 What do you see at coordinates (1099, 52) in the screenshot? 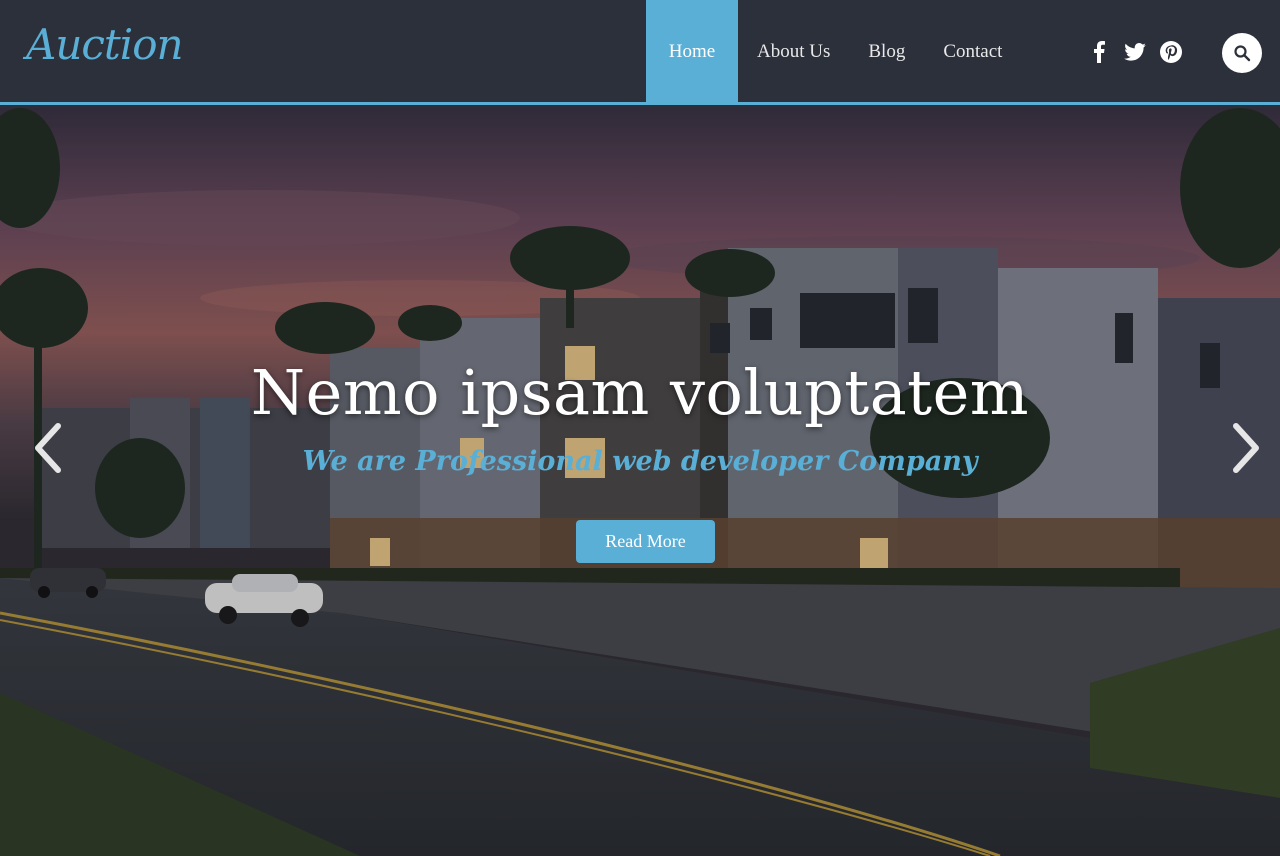
I see `facebook-icon` at bounding box center [1099, 52].